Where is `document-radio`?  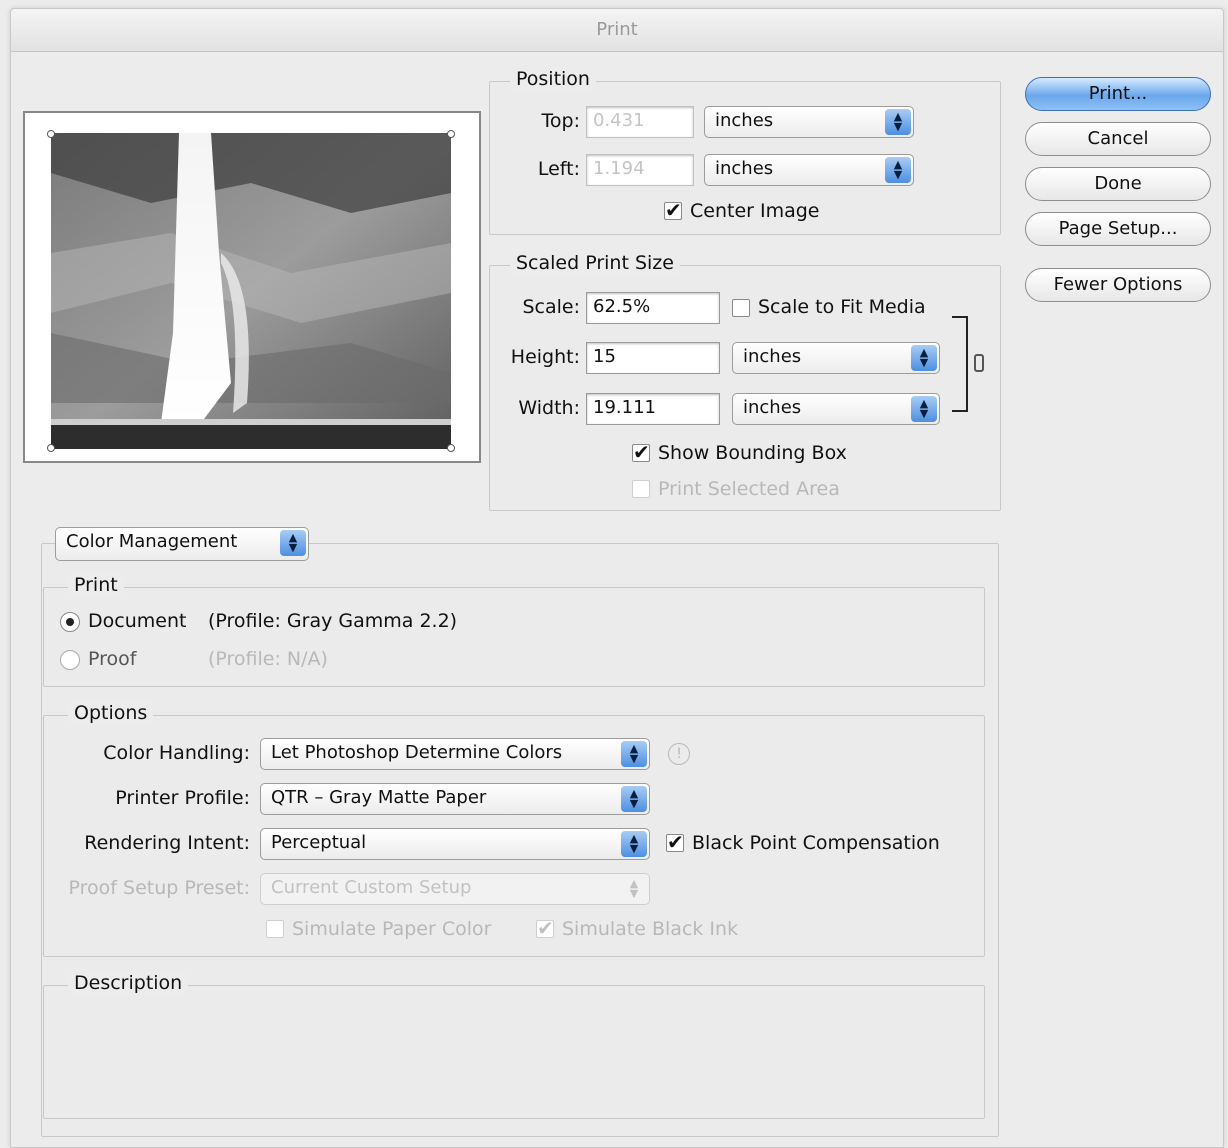 document-radio is located at coordinates (70, 622).